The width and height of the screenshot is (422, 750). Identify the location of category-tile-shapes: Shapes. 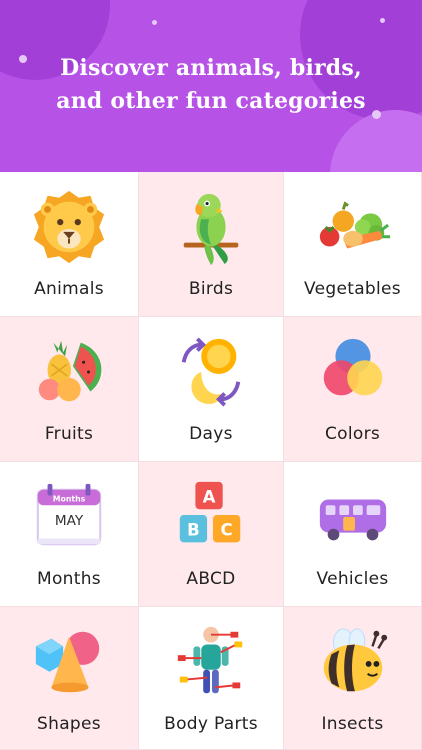
(69, 678).